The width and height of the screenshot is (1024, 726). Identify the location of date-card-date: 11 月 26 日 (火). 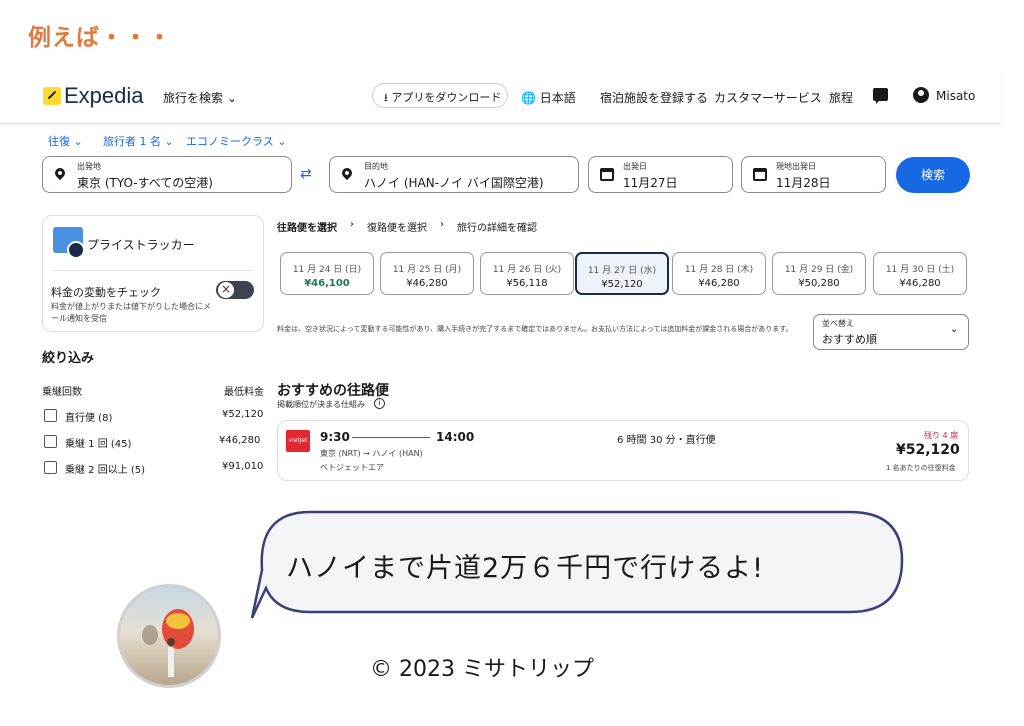
(527, 270).